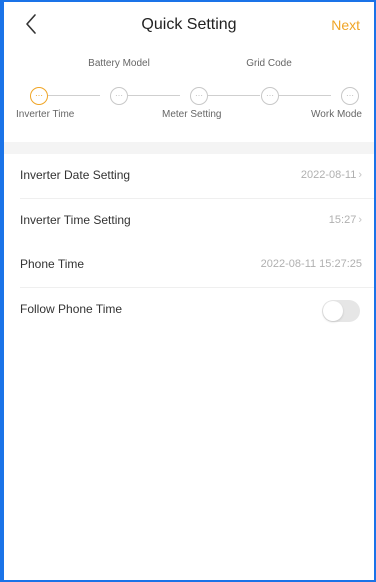 The width and height of the screenshot is (376, 582). What do you see at coordinates (189, 221) in the screenshot?
I see `inverter-time-row: Inverter Time Setting 15:27 ›` at bounding box center [189, 221].